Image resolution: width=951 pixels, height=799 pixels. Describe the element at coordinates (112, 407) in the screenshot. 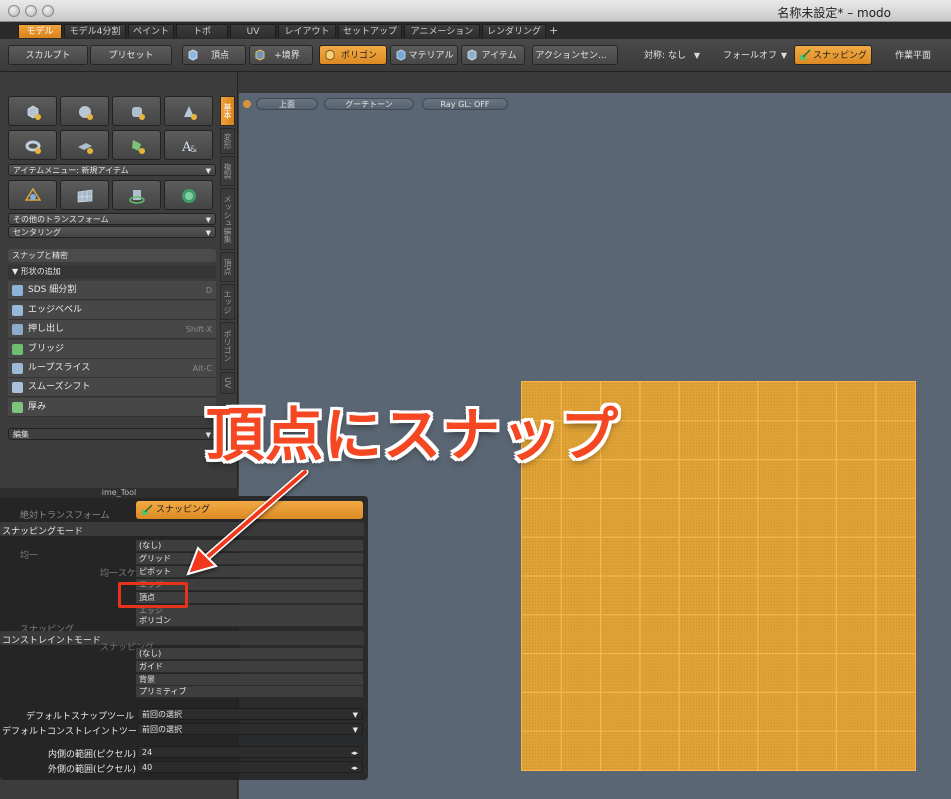

I see `tool-thicken: 厚み` at that location.